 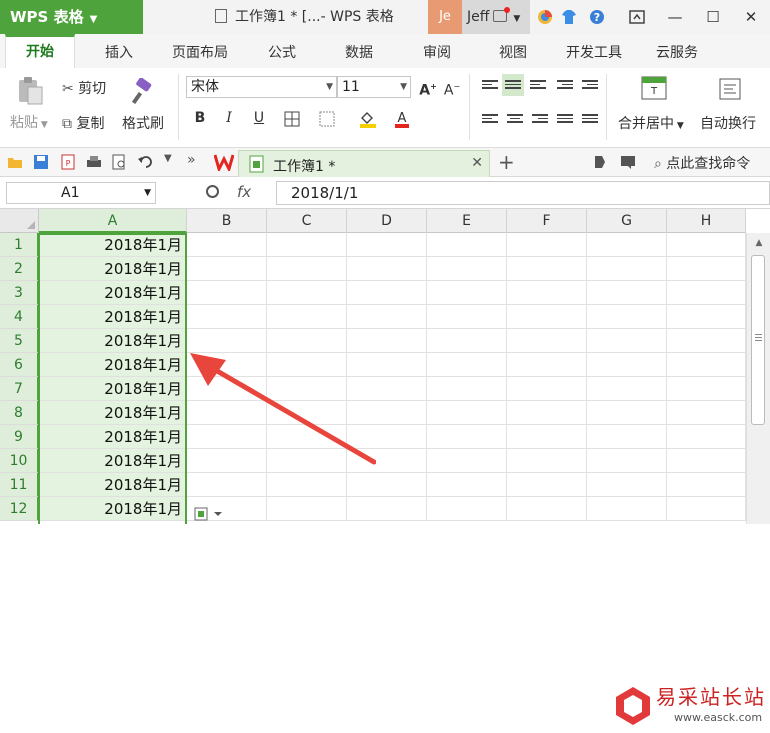 I want to click on document-view-icon, so click(x=600, y=162).